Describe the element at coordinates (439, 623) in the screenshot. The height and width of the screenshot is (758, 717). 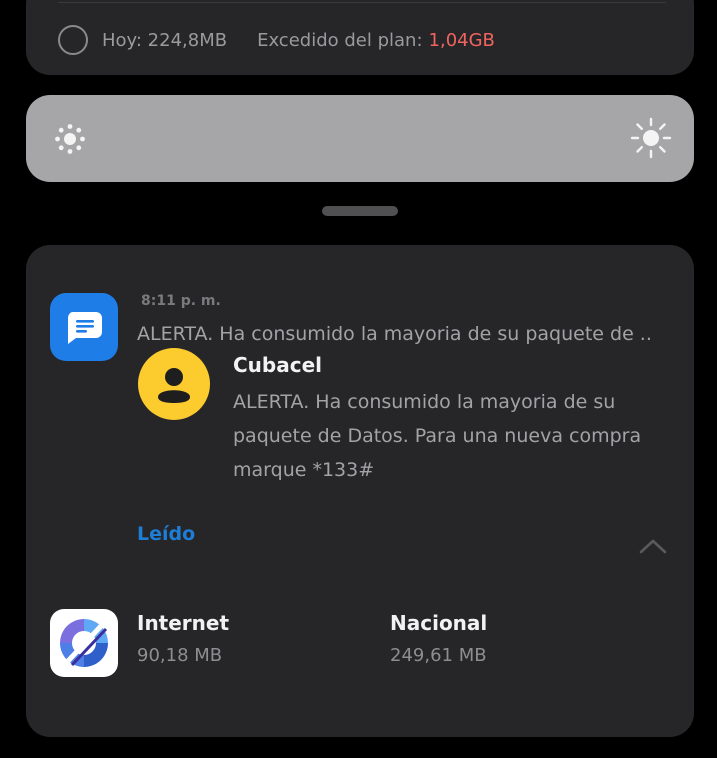
I see `national-label: Nacional` at that location.